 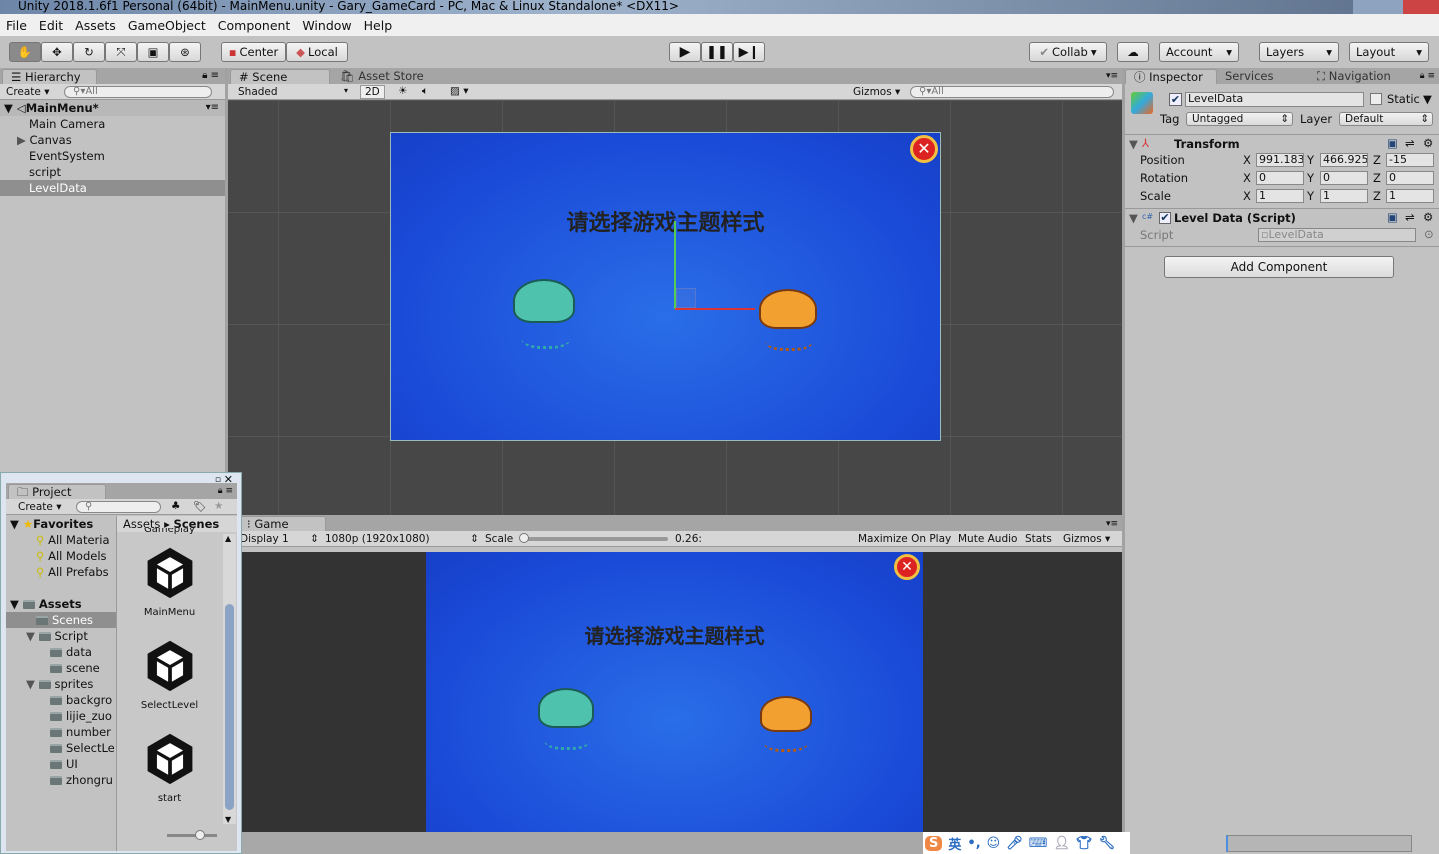 What do you see at coordinates (566, 708) in the screenshot?
I see `green-jellyfish-sprite` at bounding box center [566, 708].